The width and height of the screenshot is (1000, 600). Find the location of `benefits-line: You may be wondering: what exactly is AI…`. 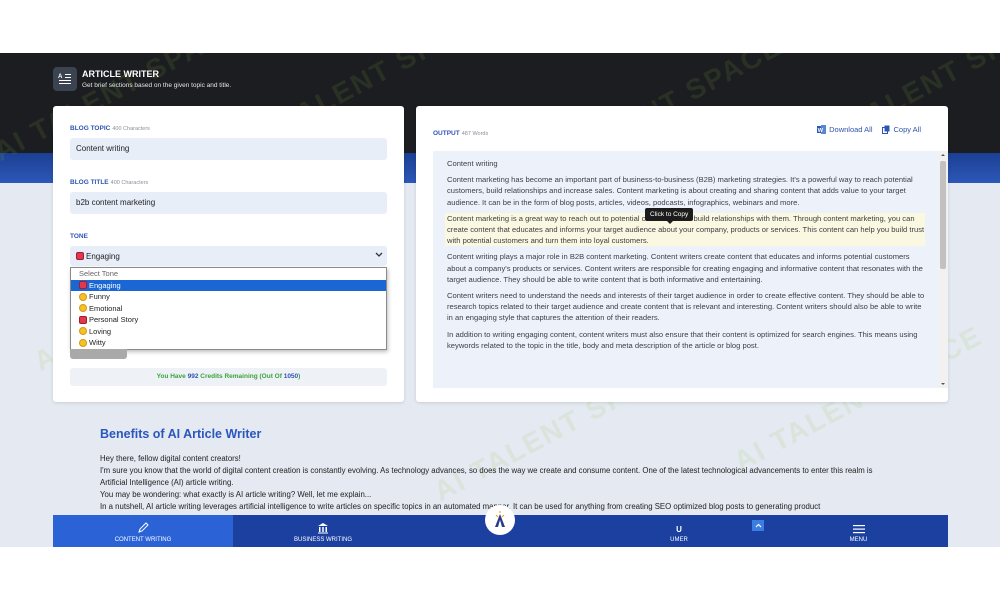

benefits-line: You may be wondering: what exactly is AI… is located at coordinates (236, 494).